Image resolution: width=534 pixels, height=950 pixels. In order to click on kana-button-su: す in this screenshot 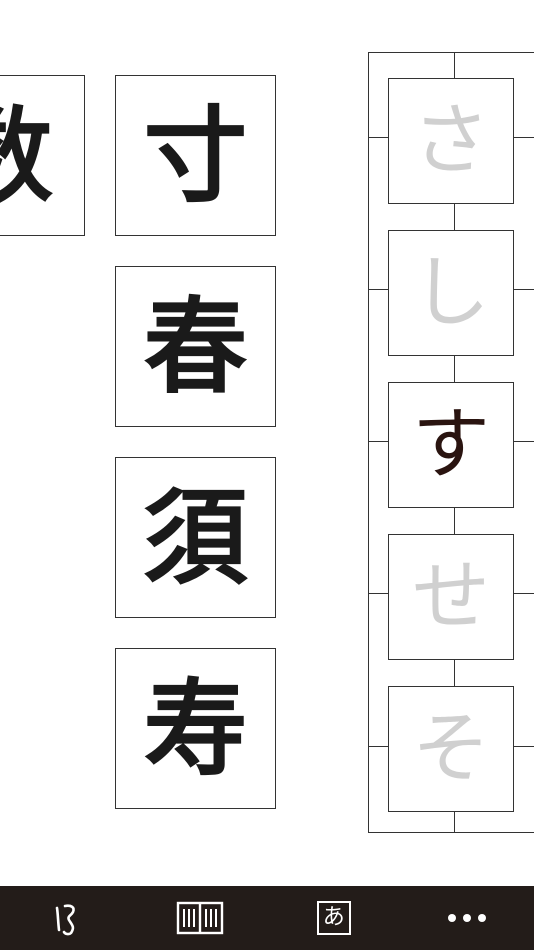, I will do `click(451, 445)`.